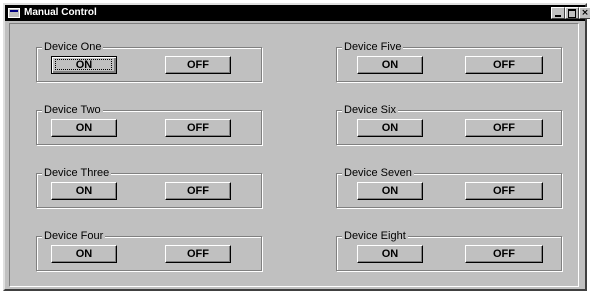 This screenshot has height=296, width=590. What do you see at coordinates (198, 191) in the screenshot?
I see `device-three-off-button: OFF` at bounding box center [198, 191].